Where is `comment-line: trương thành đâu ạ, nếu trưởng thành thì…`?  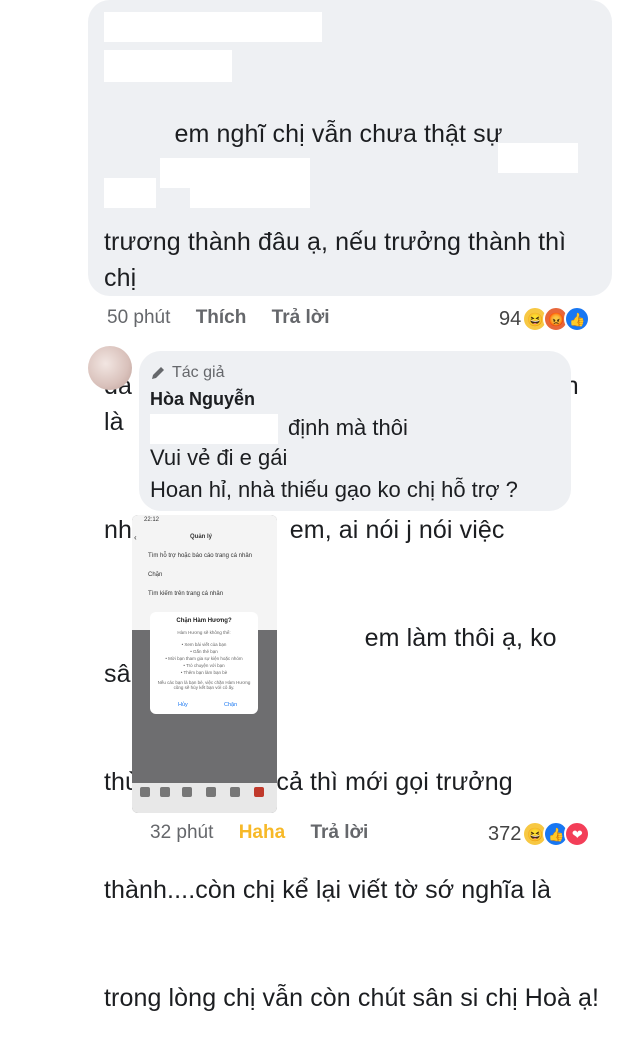
comment-line: trương thành đâu ạ, nếu trưởng thành thì… is located at coordinates (339, 260).